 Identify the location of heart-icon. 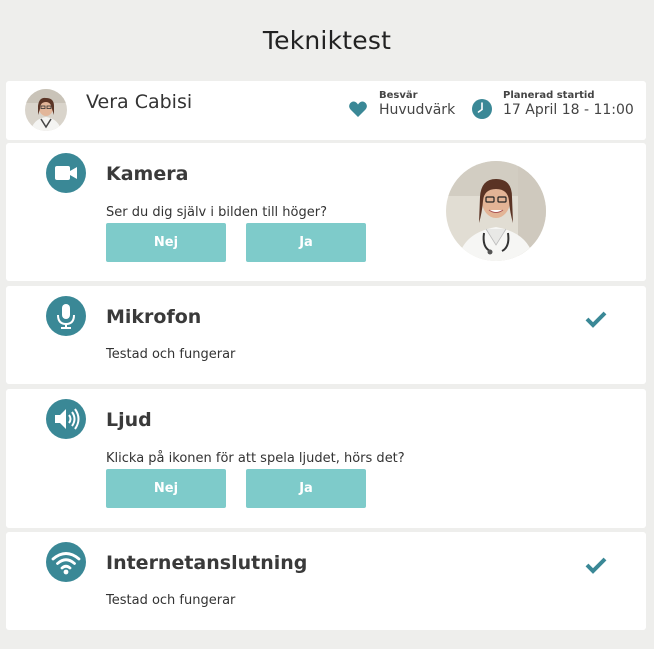
(358, 109).